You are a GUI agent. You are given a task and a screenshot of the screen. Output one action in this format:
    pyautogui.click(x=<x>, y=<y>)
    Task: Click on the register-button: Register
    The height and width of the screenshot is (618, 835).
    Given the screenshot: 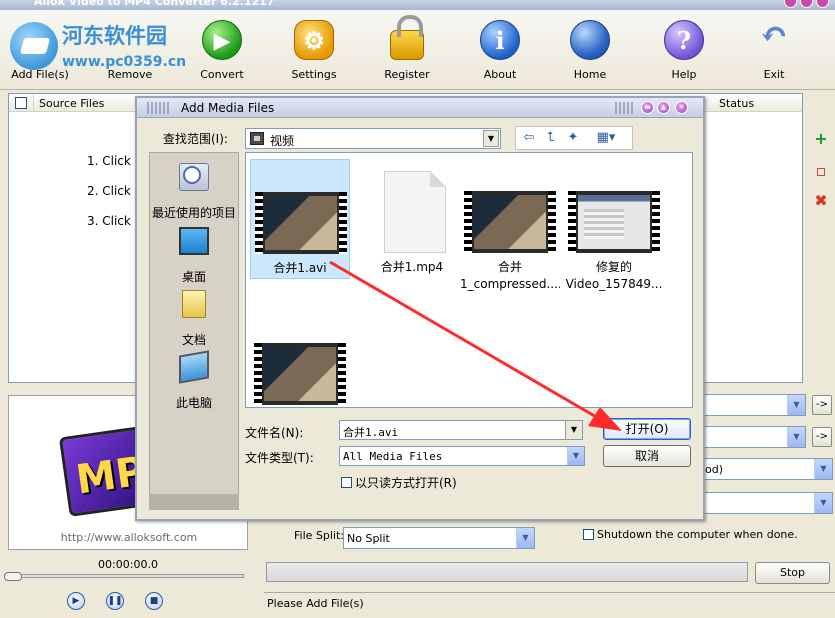 What is the action you would take?
    pyautogui.click(x=407, y=49)
    